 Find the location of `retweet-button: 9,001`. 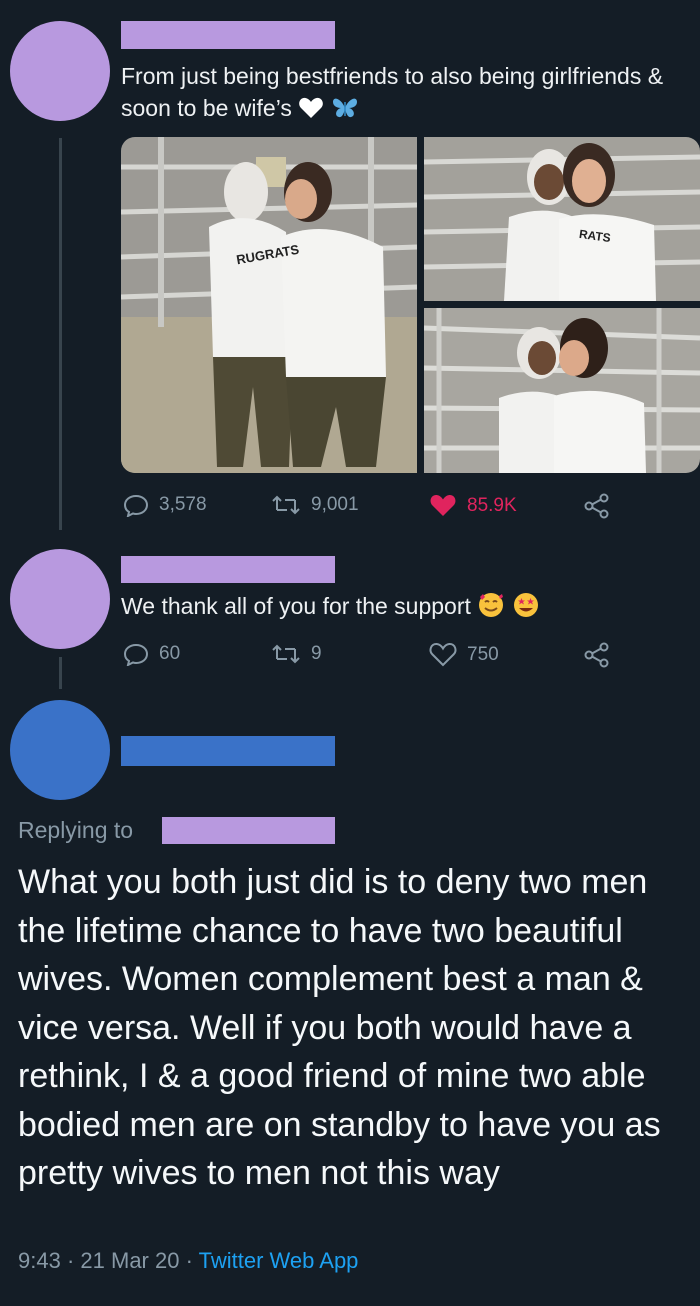

retweet-button: 9,001 is located at coordinates (315, 505).